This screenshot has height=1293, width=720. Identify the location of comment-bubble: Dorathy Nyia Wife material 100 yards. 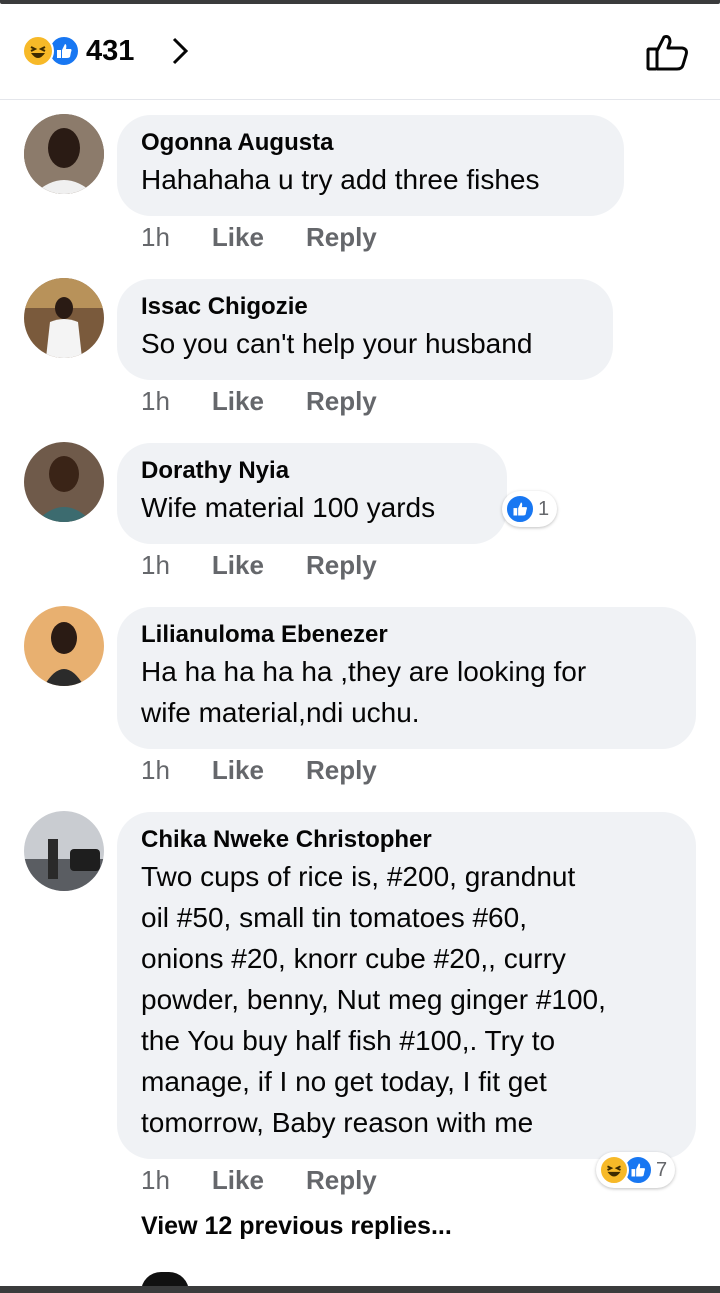
(312, 493).